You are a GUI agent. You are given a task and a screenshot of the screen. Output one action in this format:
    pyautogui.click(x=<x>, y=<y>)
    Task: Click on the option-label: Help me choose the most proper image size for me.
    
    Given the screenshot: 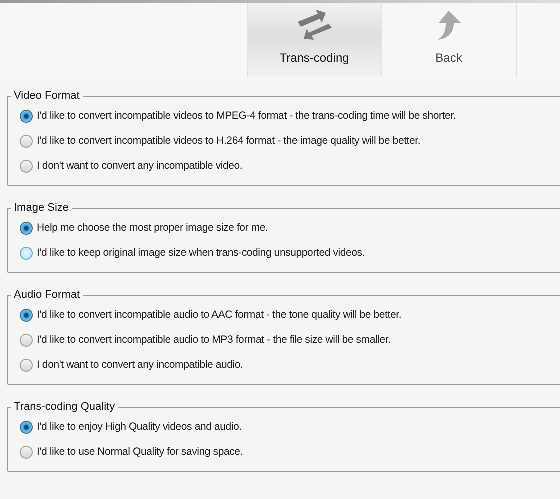 What is the action you would take?
    pyautogui.click(x=152, y=228)
    